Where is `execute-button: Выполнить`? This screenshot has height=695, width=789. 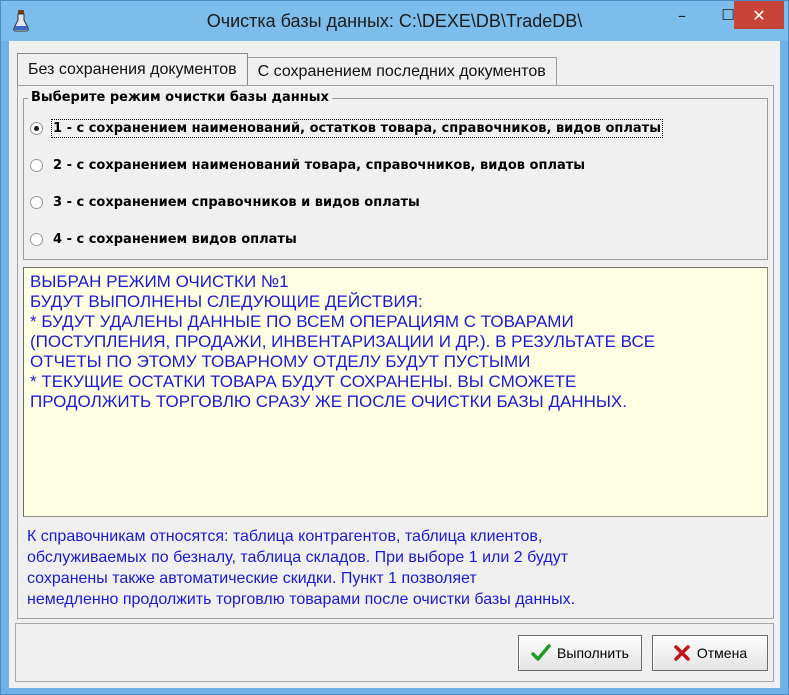
execute-button: Выполнить is located at coordinates (580, 653).